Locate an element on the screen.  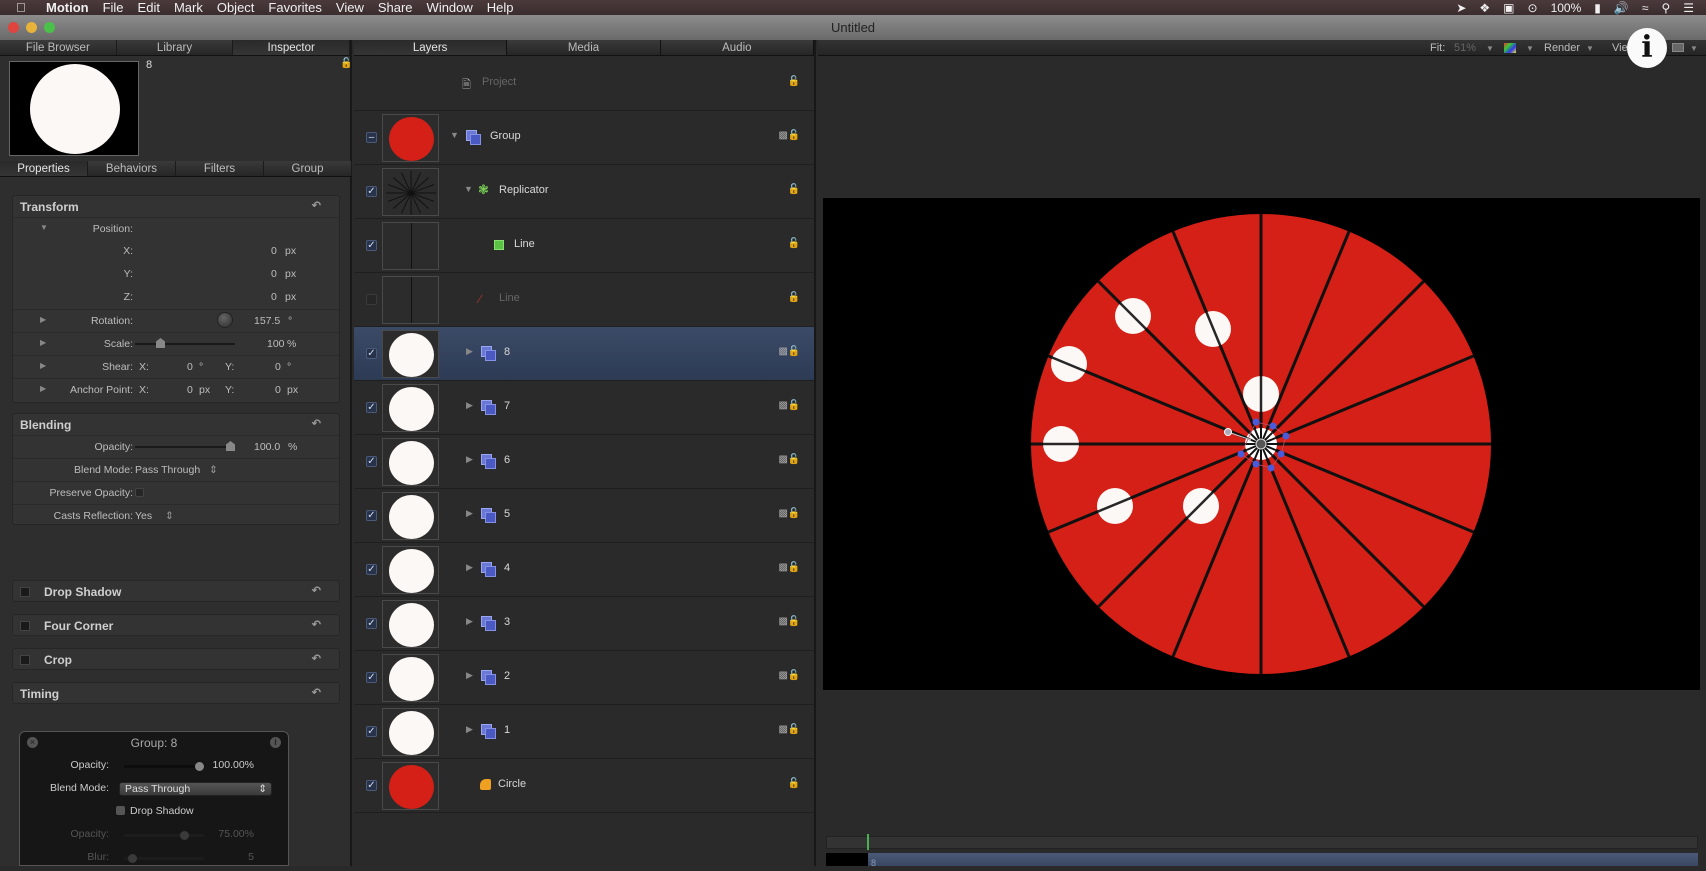
menu-file: File is located at coordinates (113, 7).